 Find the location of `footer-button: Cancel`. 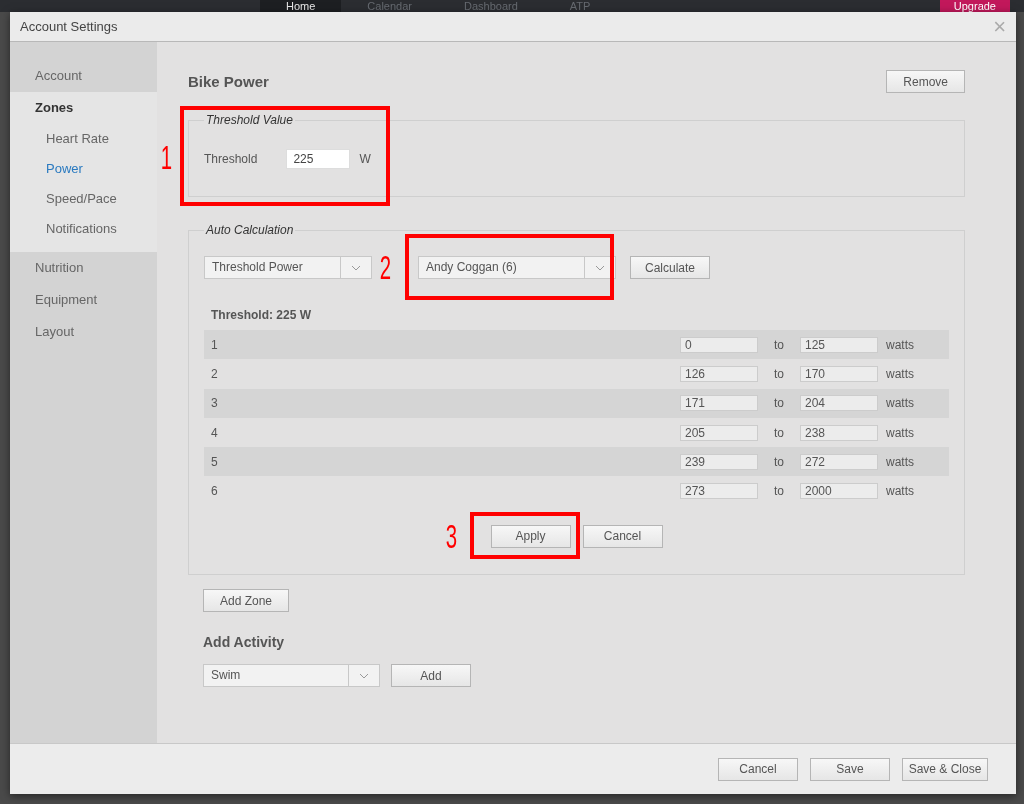

footer-button: Cancel is located at coordinates (758, 769).